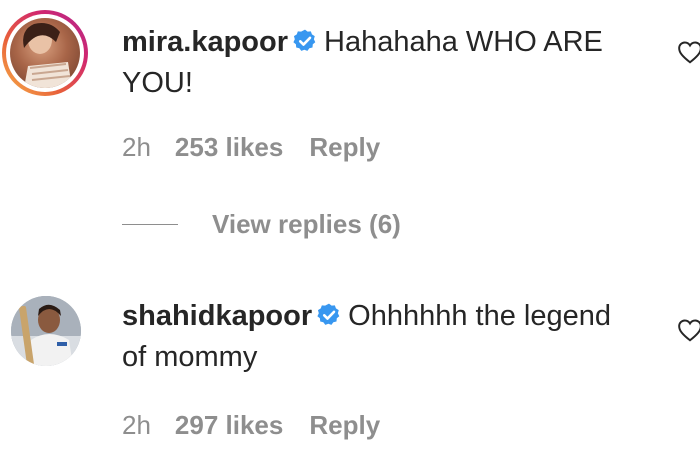  What do you see at coordinates (229, 147) in the screenshot?
I see `comment-likes: 253 likes` at bounding box center [229, 147].